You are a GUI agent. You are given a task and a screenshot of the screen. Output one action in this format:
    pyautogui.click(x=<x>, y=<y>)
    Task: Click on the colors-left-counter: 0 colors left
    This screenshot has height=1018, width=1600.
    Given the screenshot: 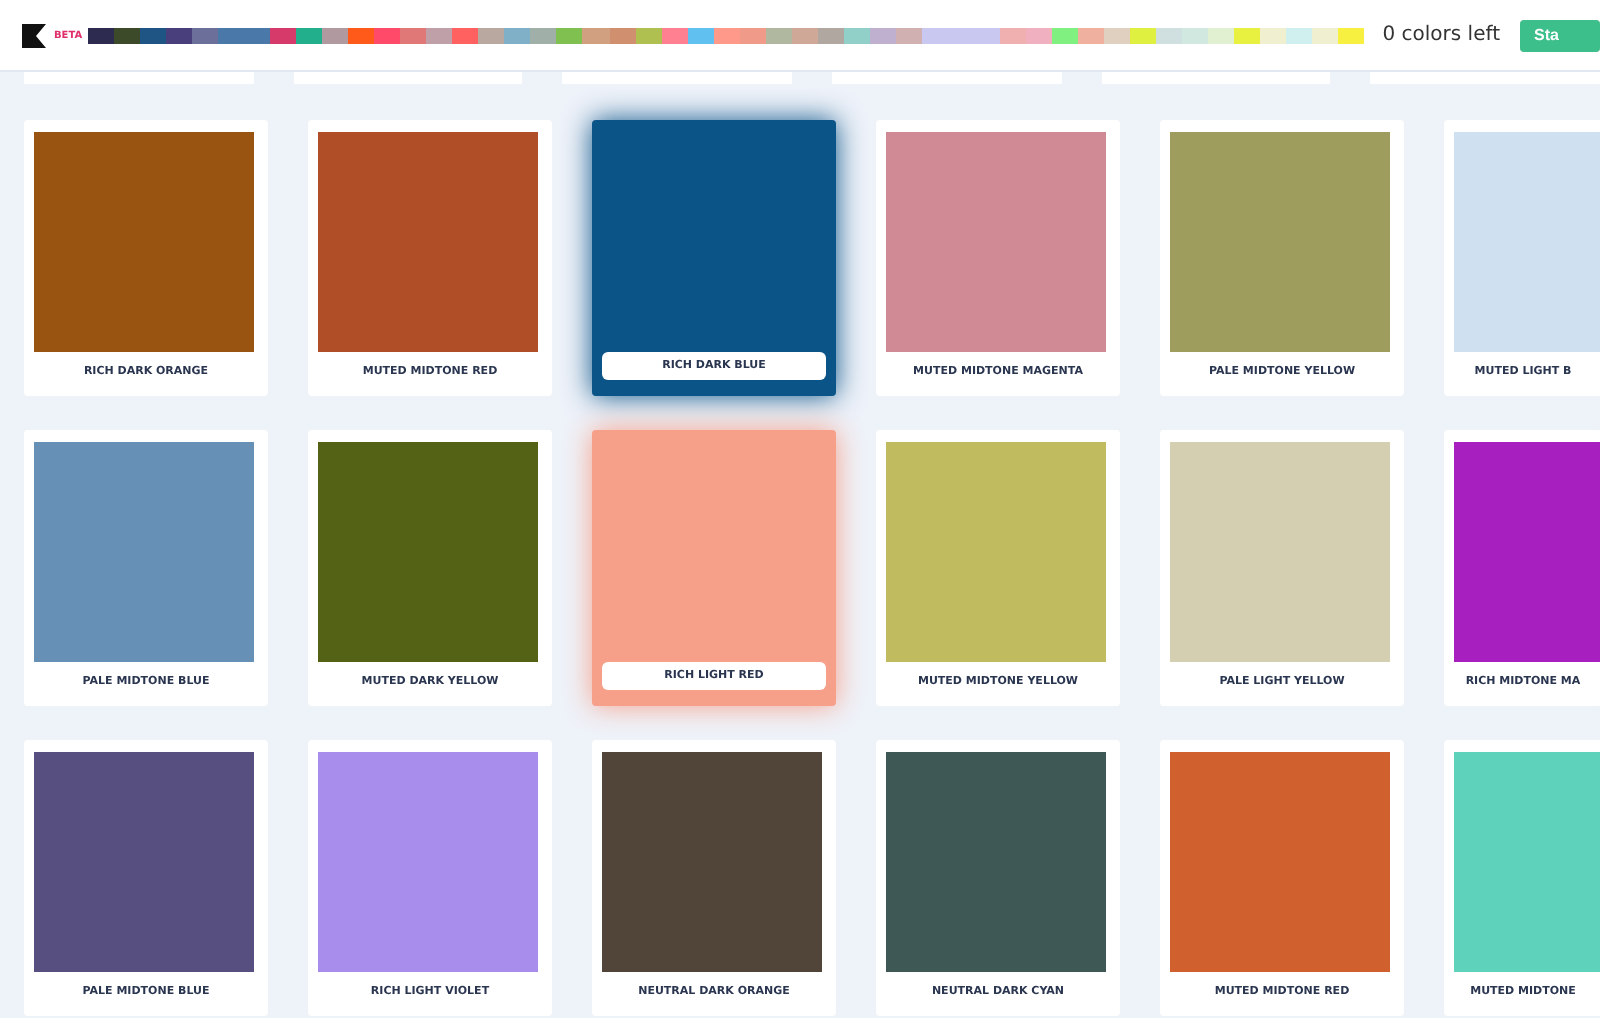 What is the action you would take?
    pyautogui.click(x=1441, y=35)
    